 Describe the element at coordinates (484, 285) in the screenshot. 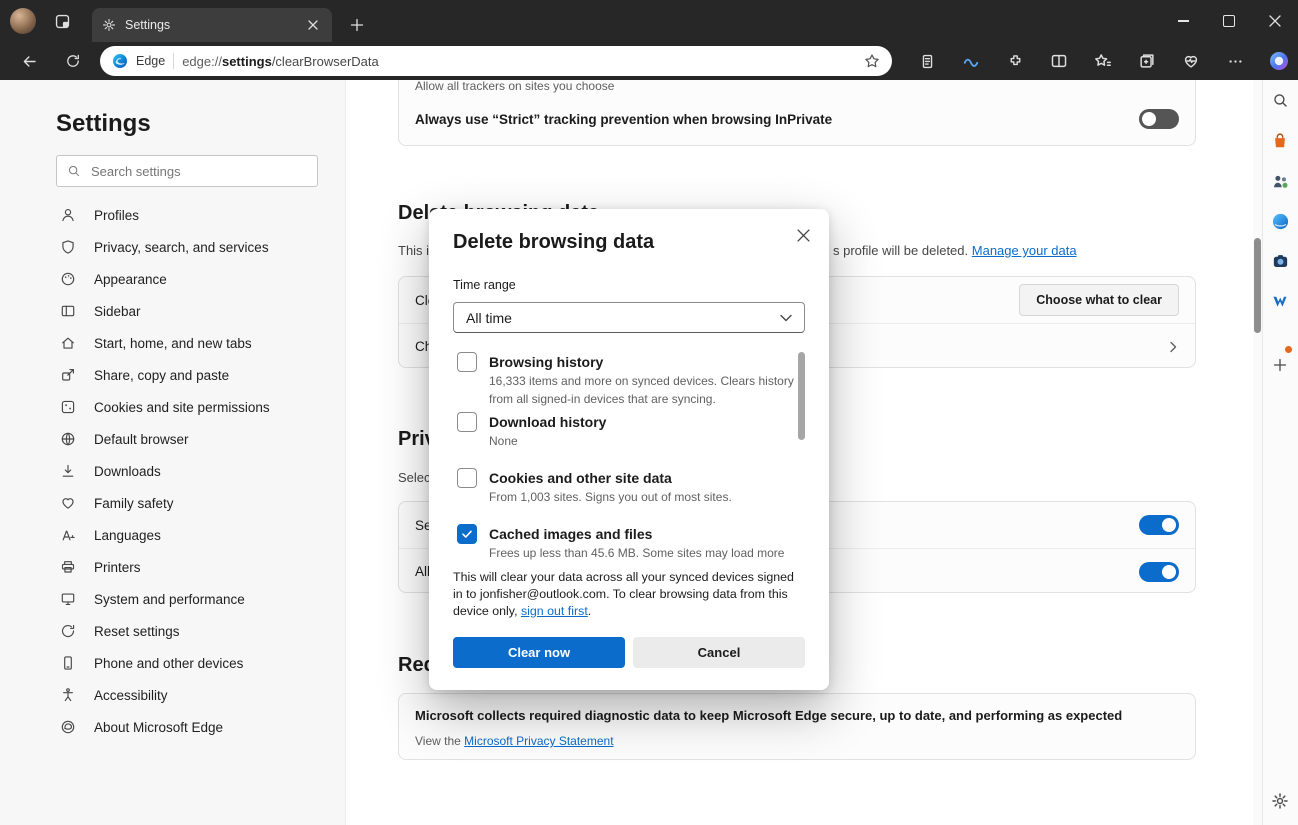

I see `time-range-label: Time range` at that location.